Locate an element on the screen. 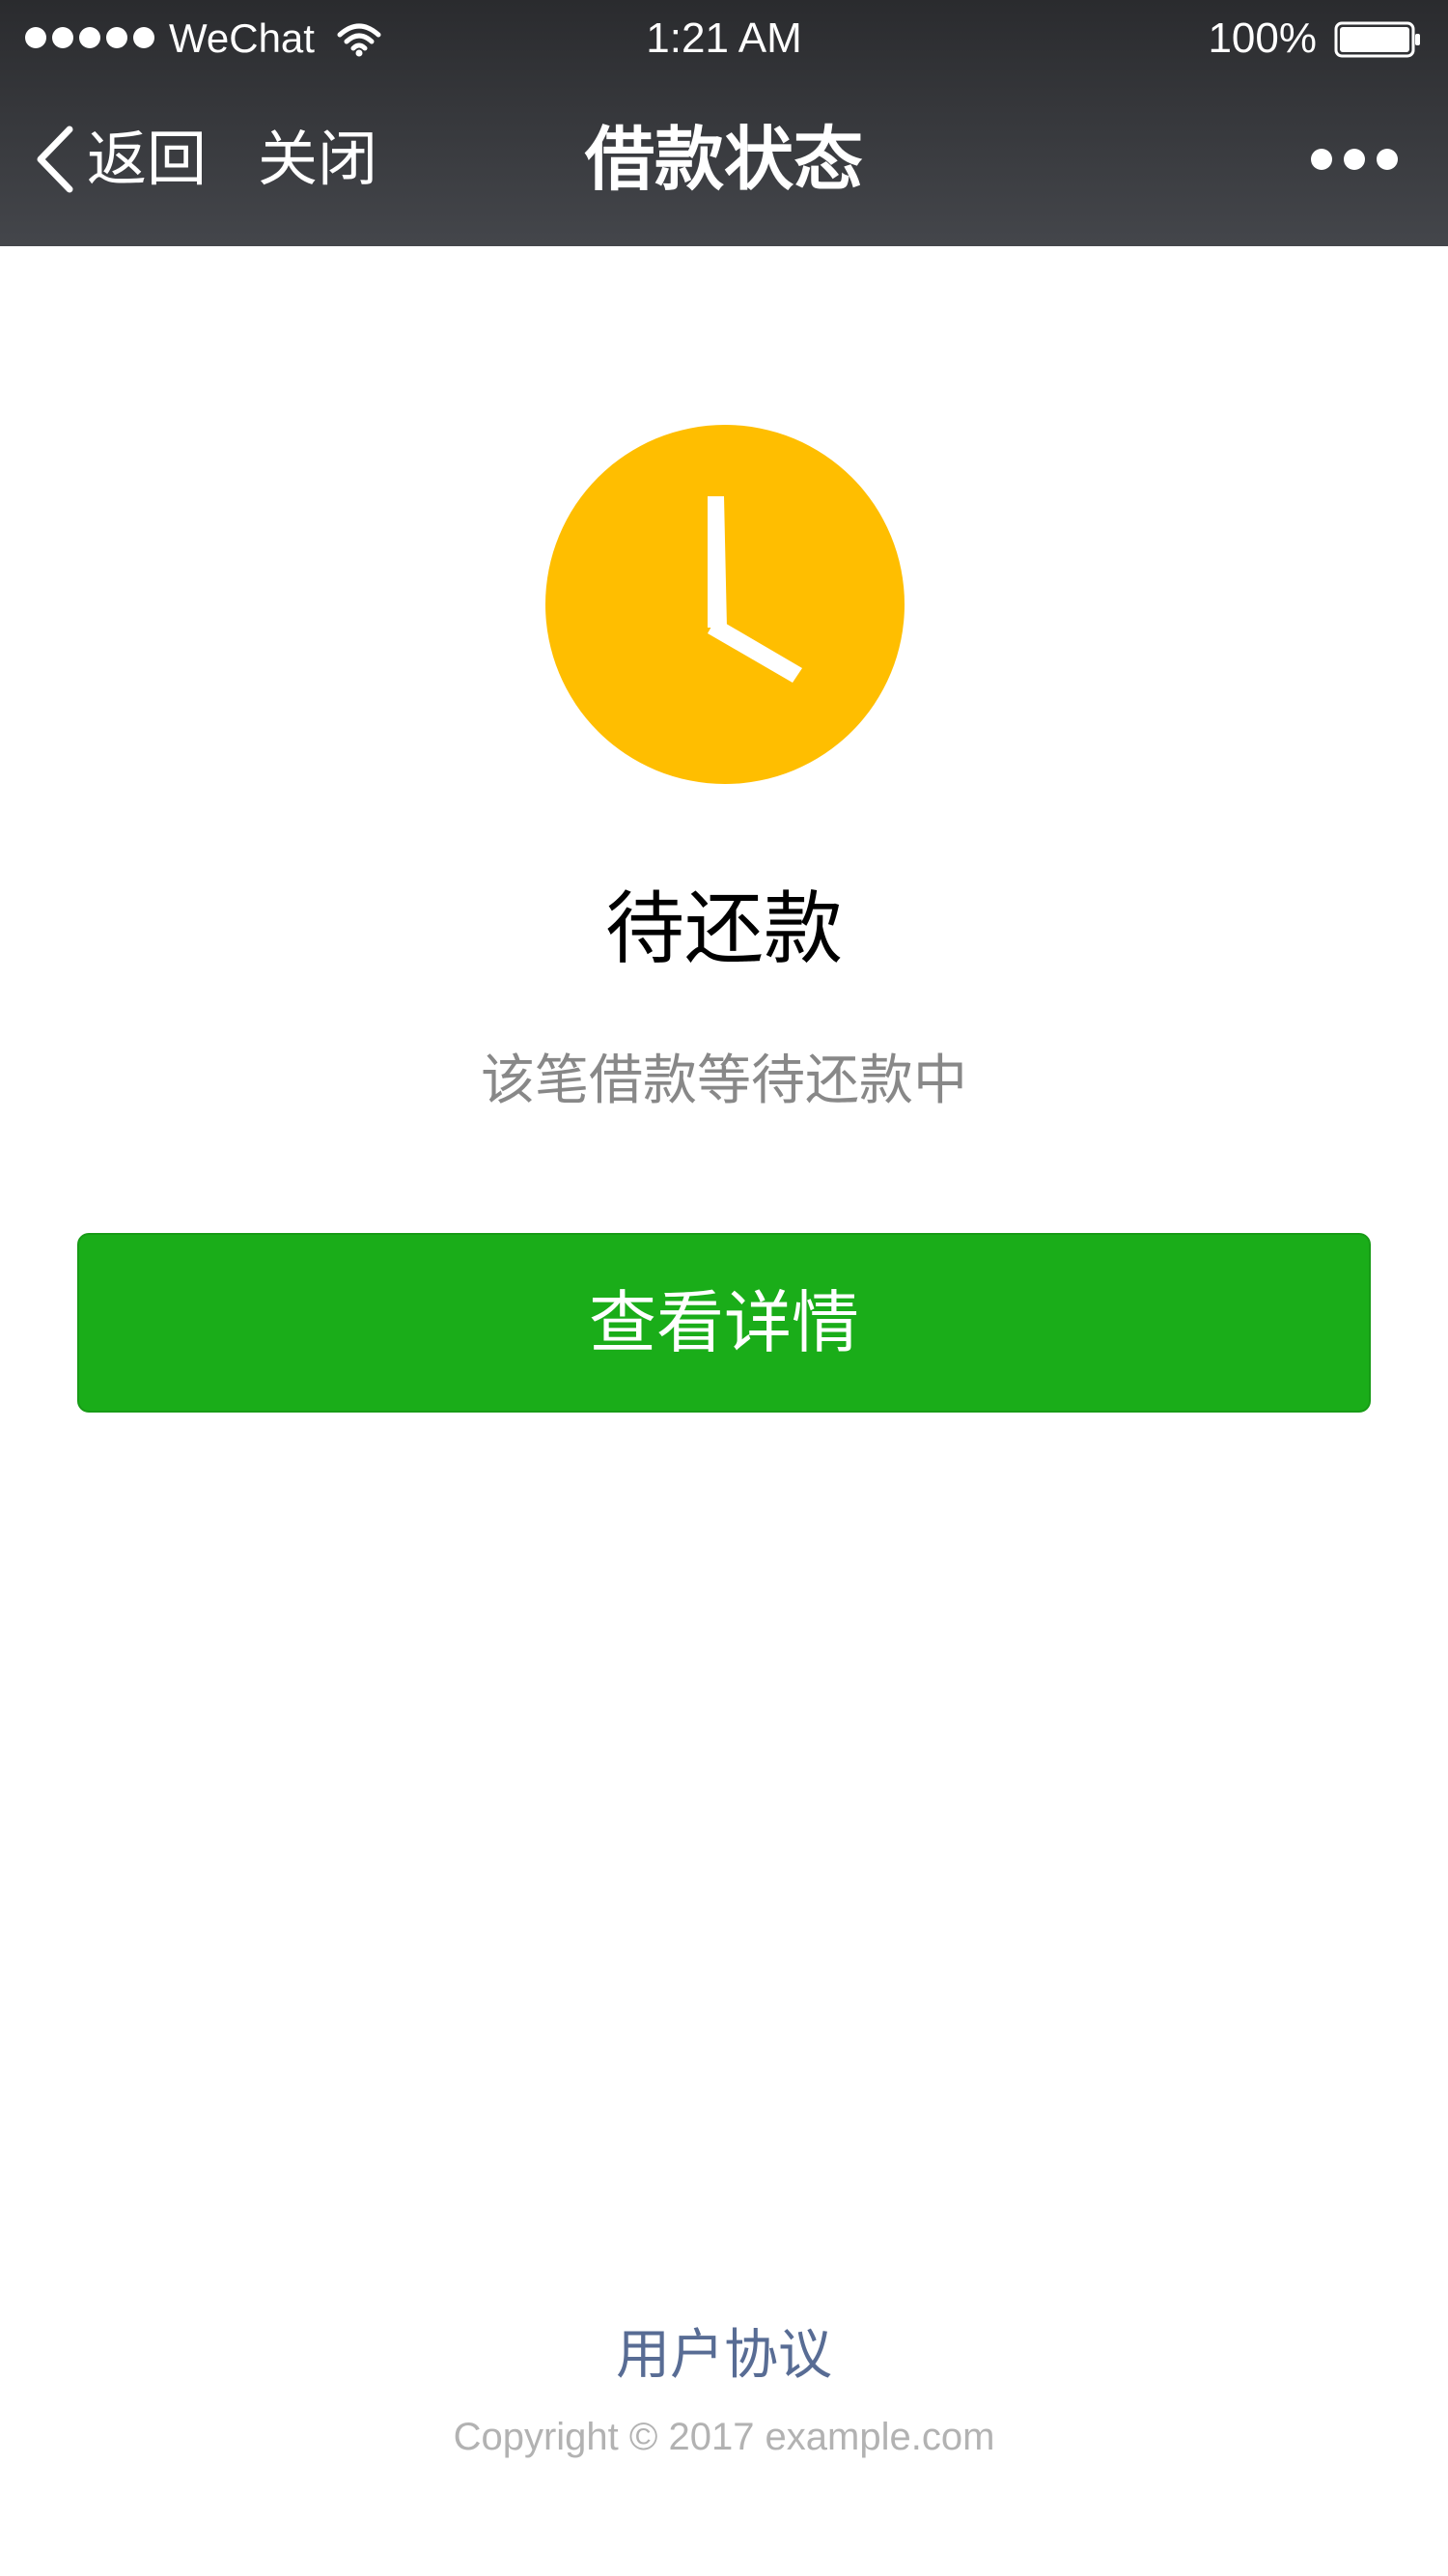  more-dots-icon is located at coordinates (1355, 160).